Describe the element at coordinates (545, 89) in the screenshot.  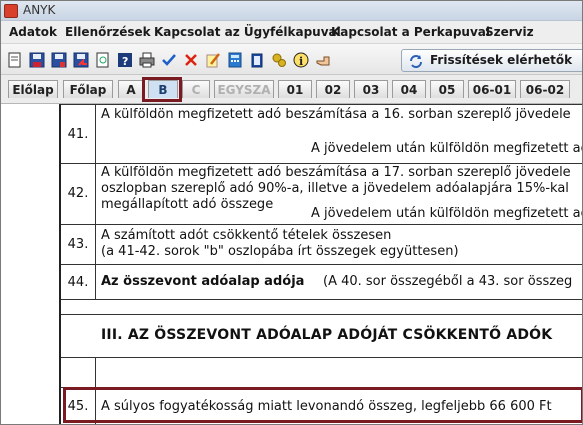
I see `tab-06-02: 06-02` at that location.